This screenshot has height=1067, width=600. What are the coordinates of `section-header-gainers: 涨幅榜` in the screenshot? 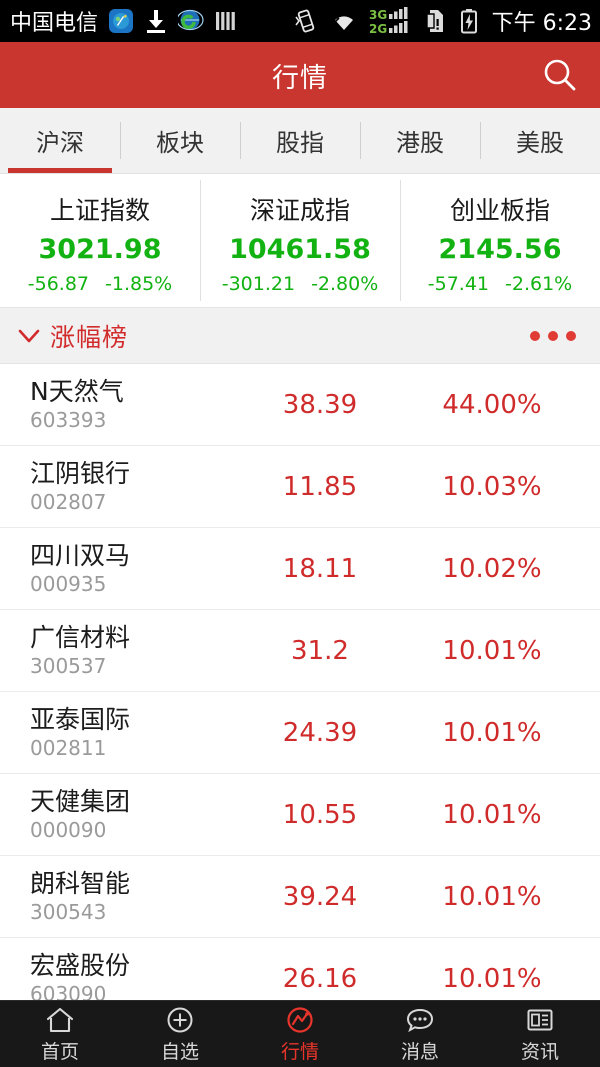 It's located at (300, 336).